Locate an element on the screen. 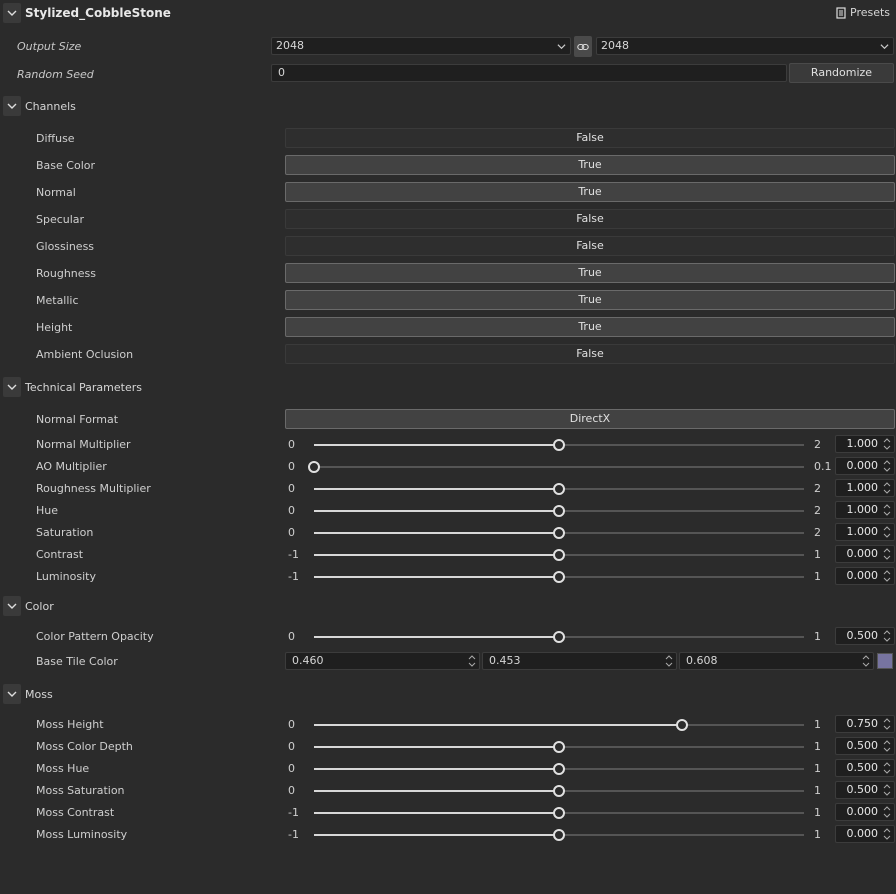 The image size is (896, 894). channel-label: Diffuse is located at coordinates (55, 138).